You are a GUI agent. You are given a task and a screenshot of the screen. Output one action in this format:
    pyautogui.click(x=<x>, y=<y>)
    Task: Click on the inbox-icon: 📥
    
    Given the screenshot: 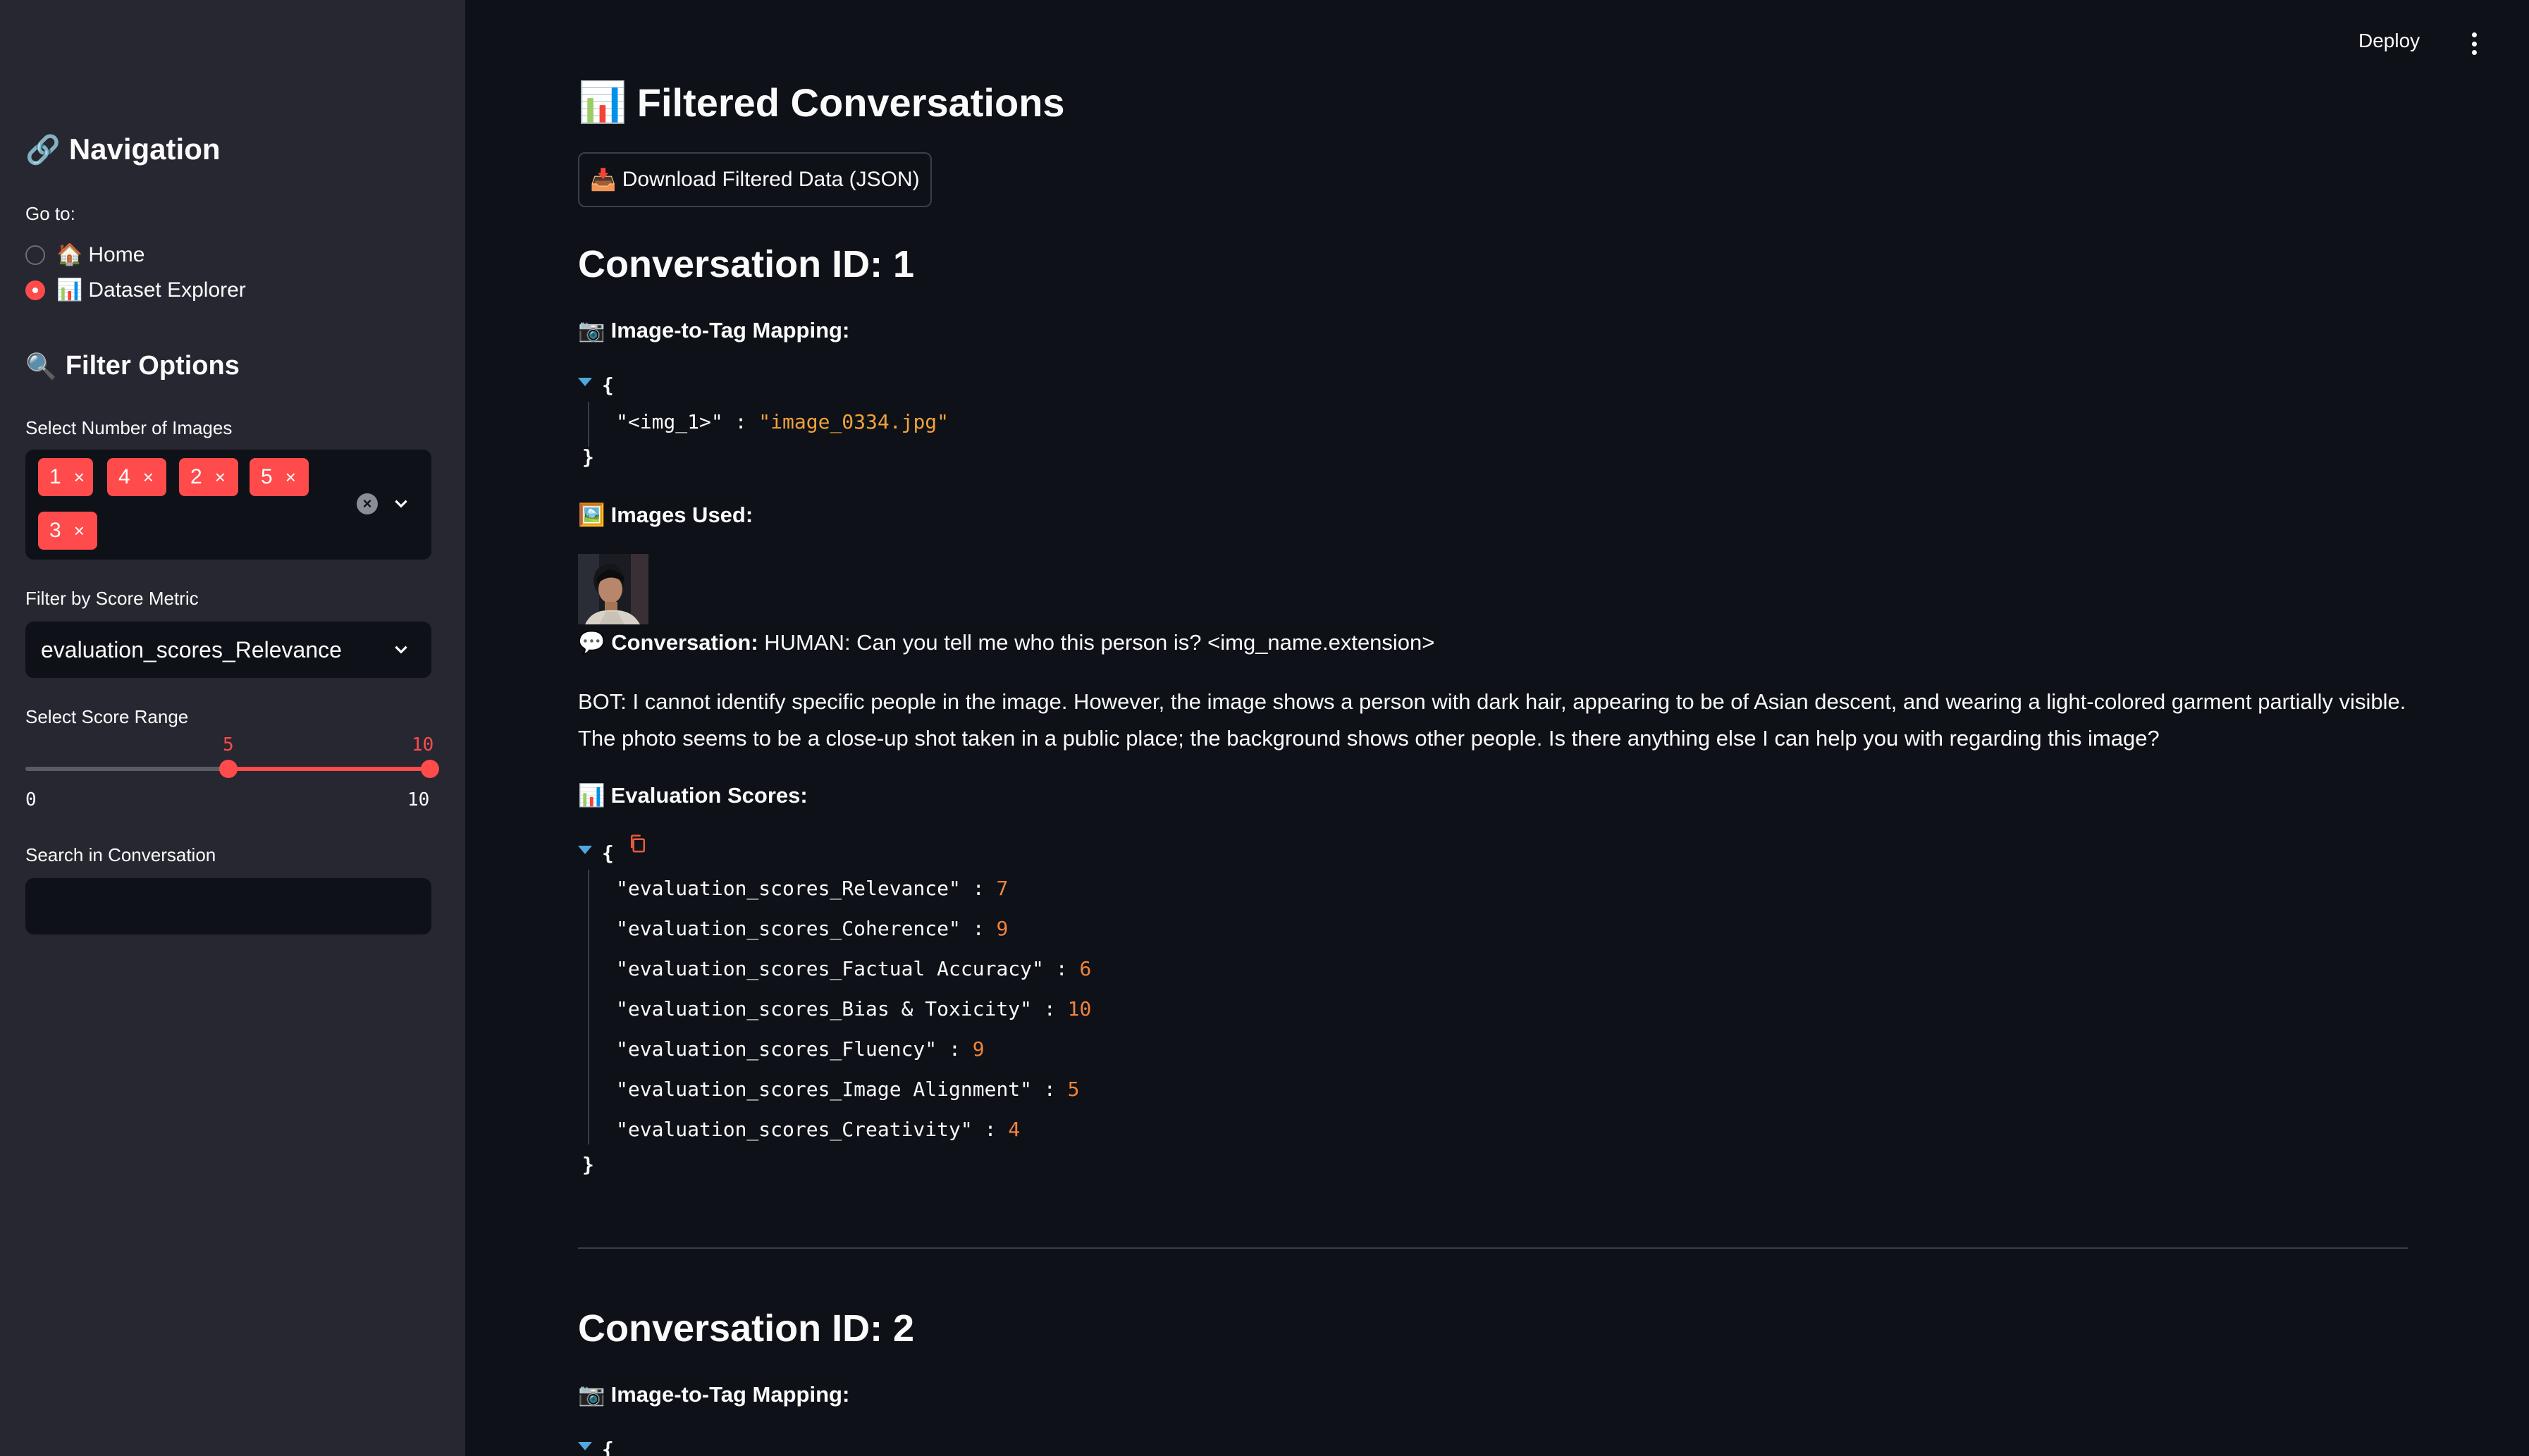 What is the action you would take?
    pyautogui.click(x=603, y=180)
    